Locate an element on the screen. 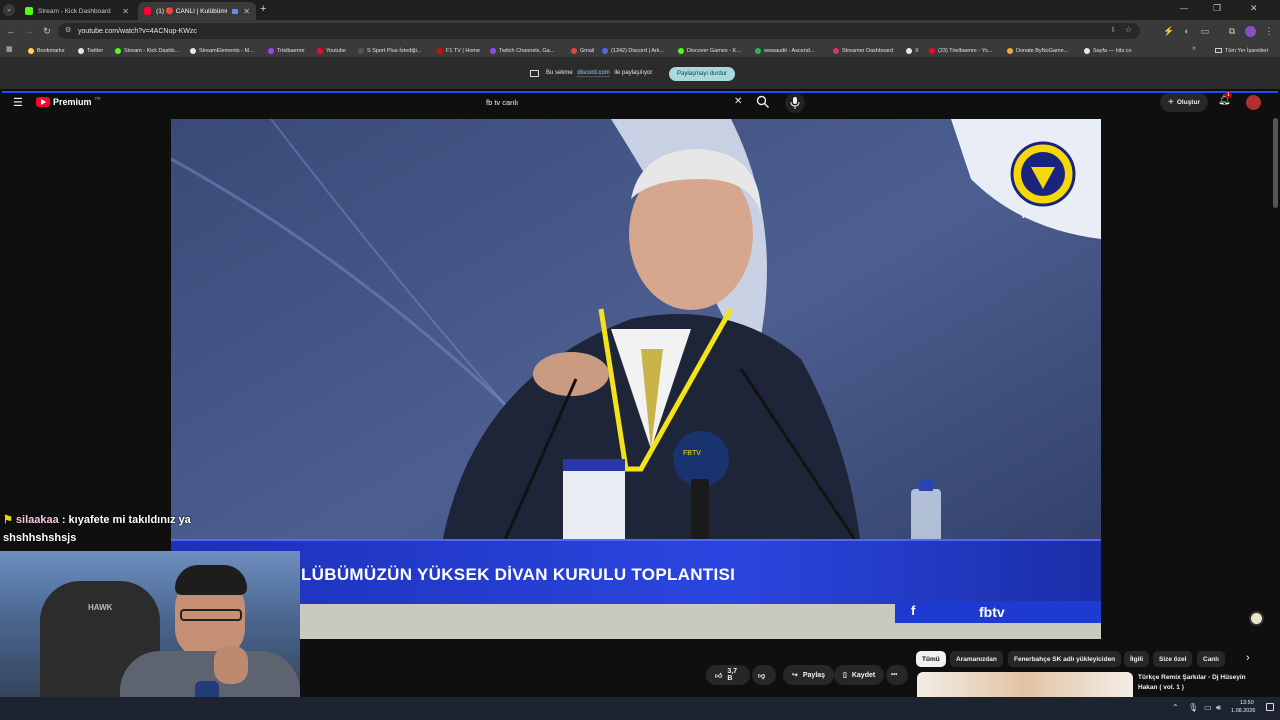  filter-chip: Size özel is located at coordinates (1173, 659).